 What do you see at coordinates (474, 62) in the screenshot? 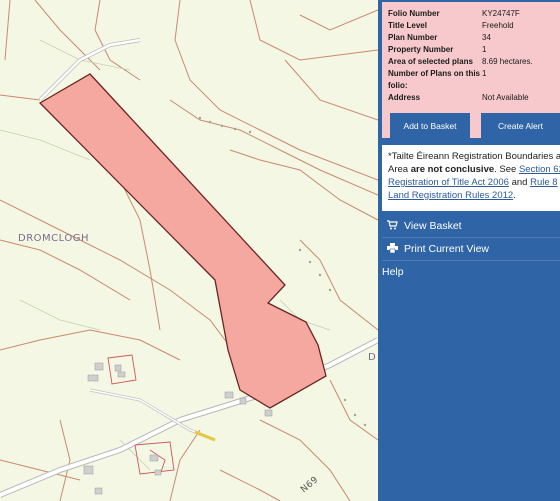
I see `info-row: Area of selected plans 8.69 hectares.` at bounding box center [474, 62].